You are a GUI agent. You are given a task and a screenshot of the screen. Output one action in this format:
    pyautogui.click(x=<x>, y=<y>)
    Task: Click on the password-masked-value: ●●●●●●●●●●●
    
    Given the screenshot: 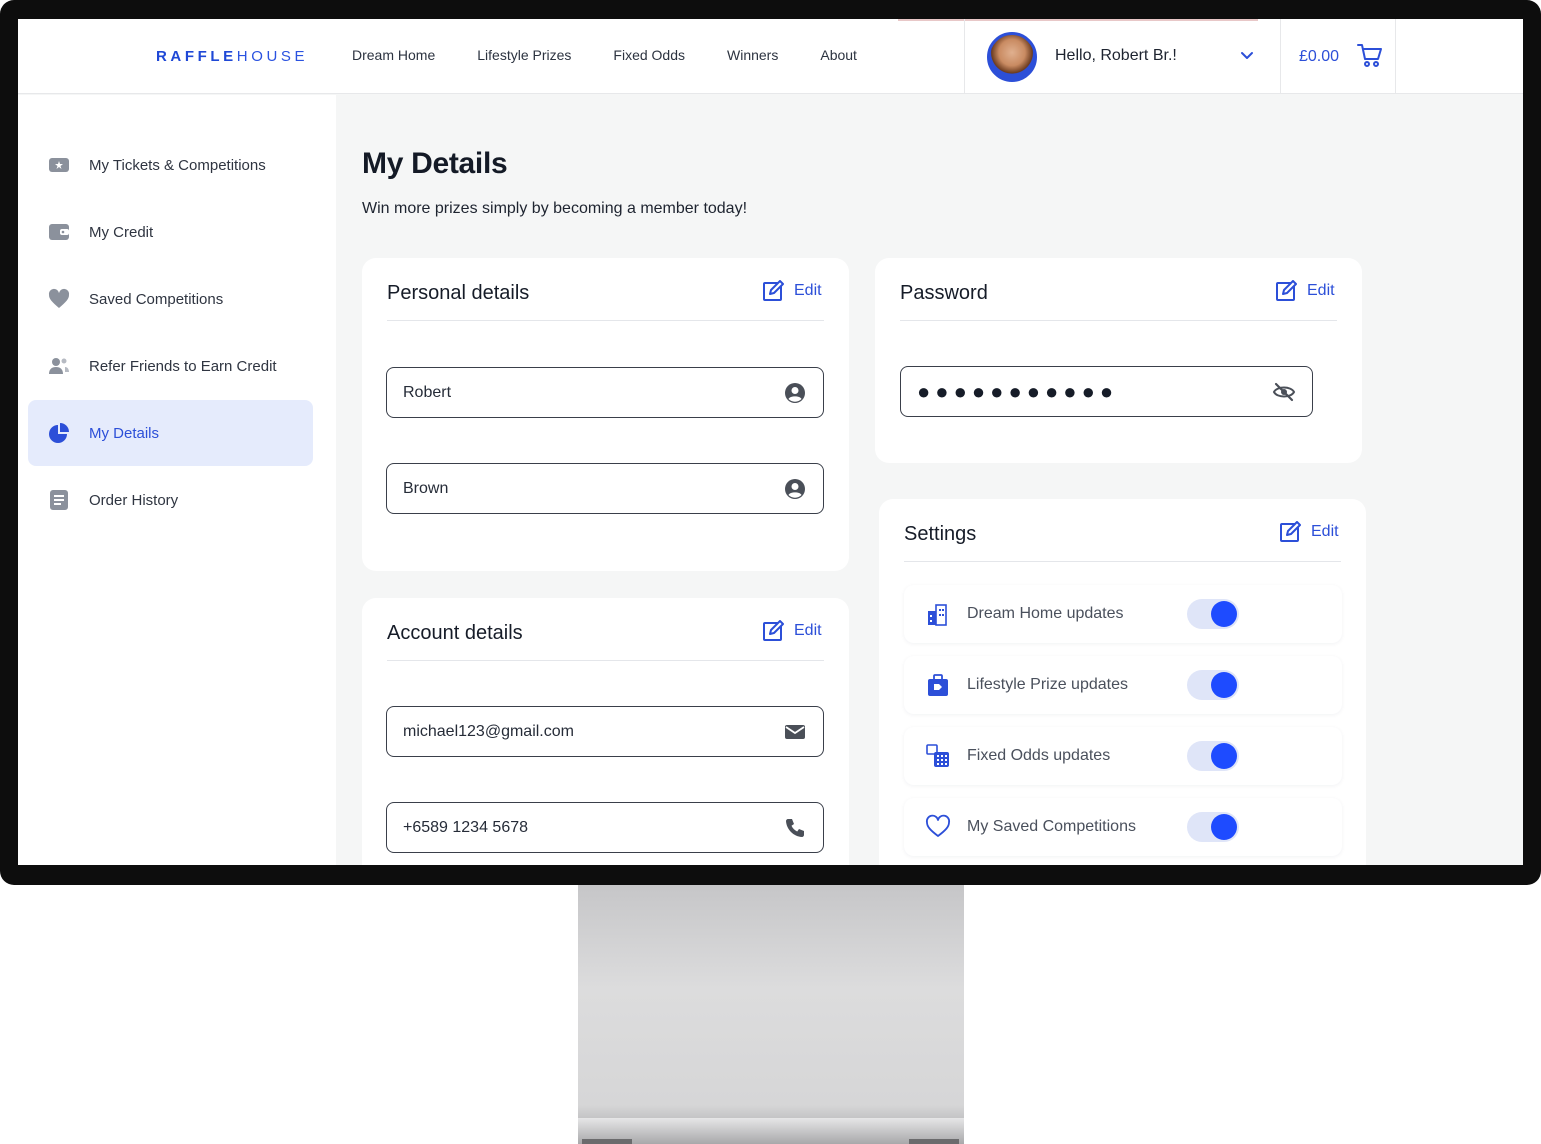 What is the action you would take?
    pyautogui.click(x=1018, y=391)
    